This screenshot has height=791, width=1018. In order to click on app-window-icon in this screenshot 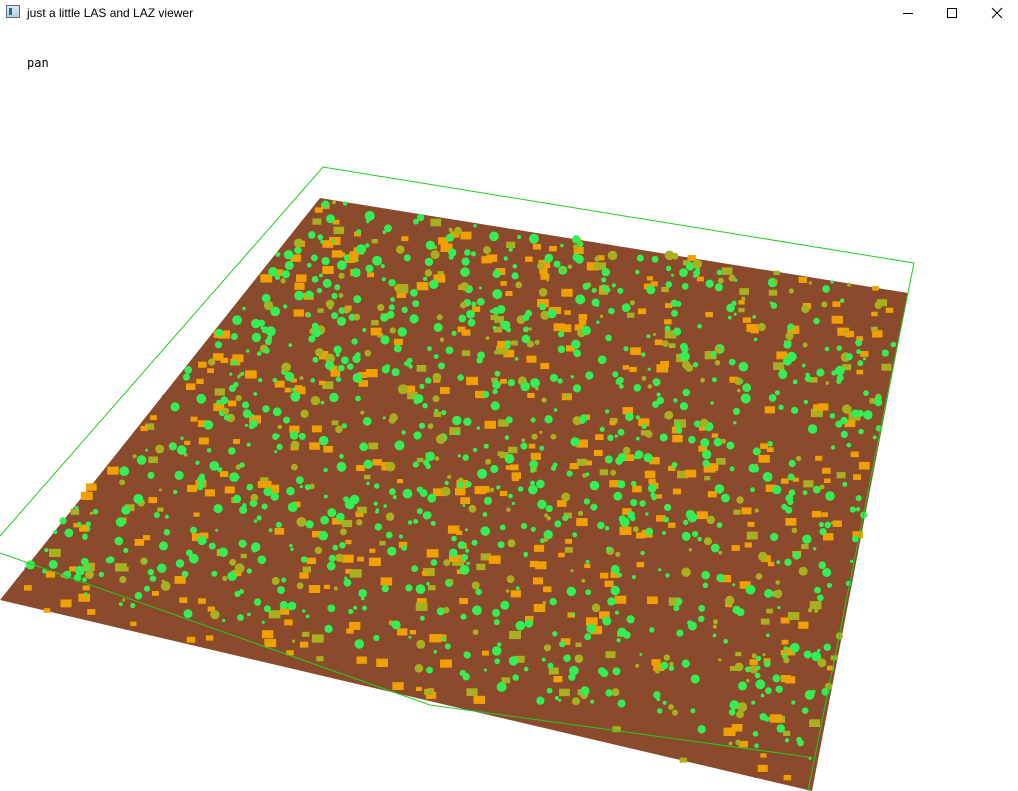, I will do `click(13, 11)`.